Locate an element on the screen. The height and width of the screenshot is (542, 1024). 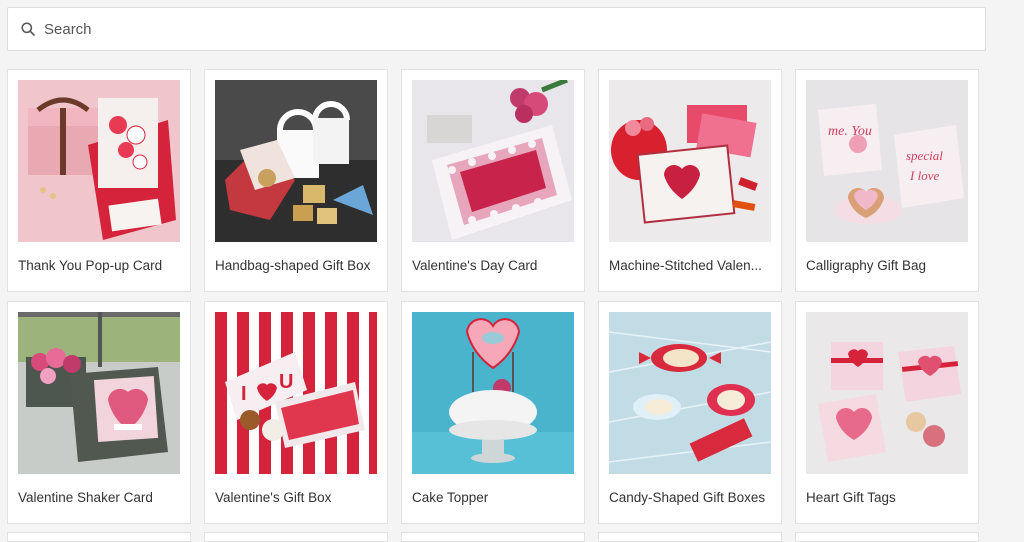
project-title: Calligraphy Gift Bag is located at coordinates (866, 265).